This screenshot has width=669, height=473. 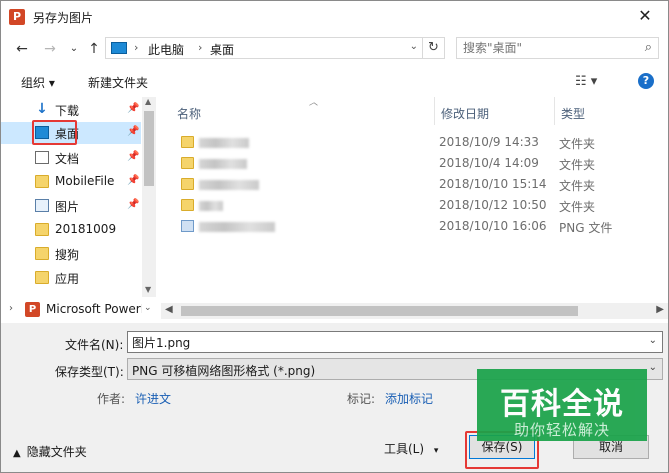 What do you see at coordinates (414, 226) in the screenshot?
I see `file-row: 2018/10/10 16:06 PNG 文件` at bounding box center [414, 226].